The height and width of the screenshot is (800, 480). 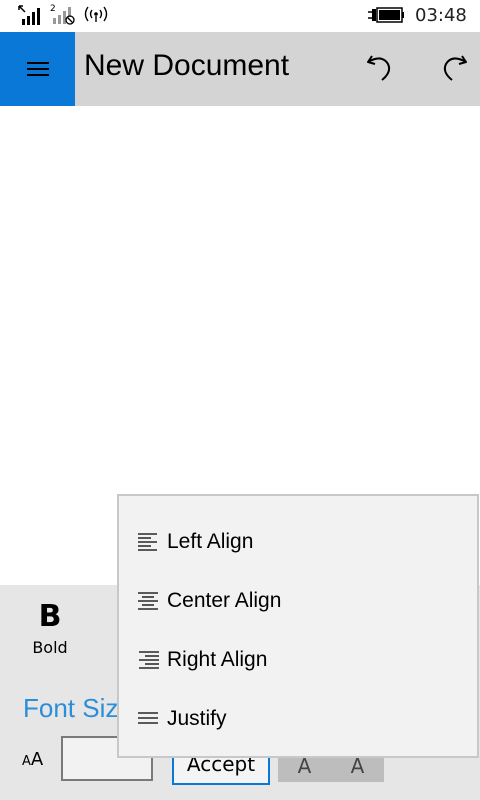 I want to click on signal-strength-icon, so click(x=29, y=15).